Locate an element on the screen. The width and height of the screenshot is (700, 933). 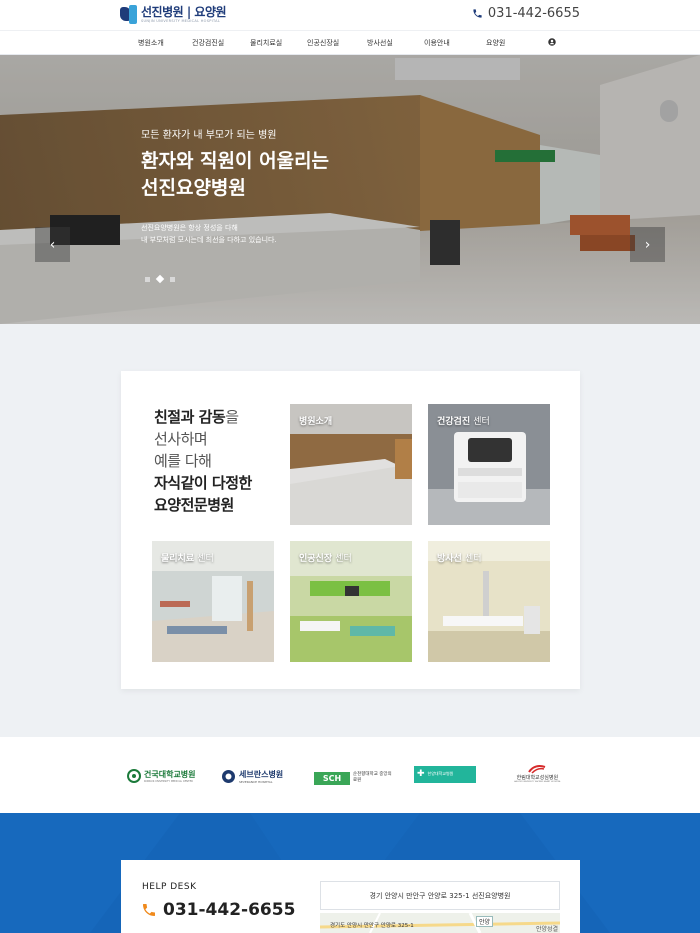
hero-desc-line1: 선진요양병원은 항상 정성을 다해 is located at coordinates (189, 228).